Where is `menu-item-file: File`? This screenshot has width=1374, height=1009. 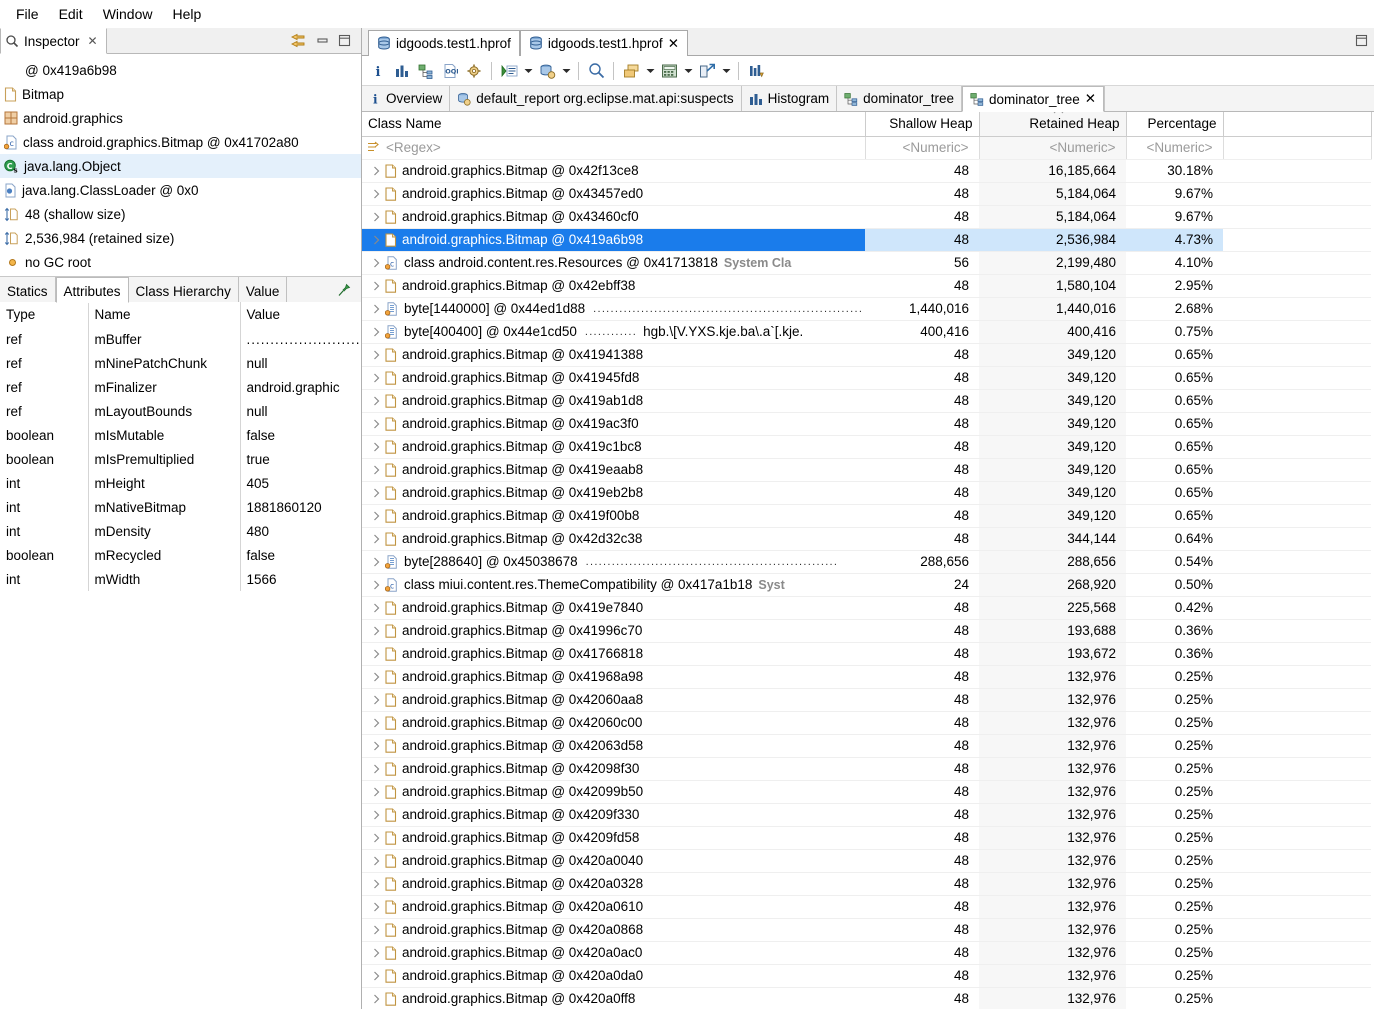 menu-item-file: File is located at coordinates (27, 14).